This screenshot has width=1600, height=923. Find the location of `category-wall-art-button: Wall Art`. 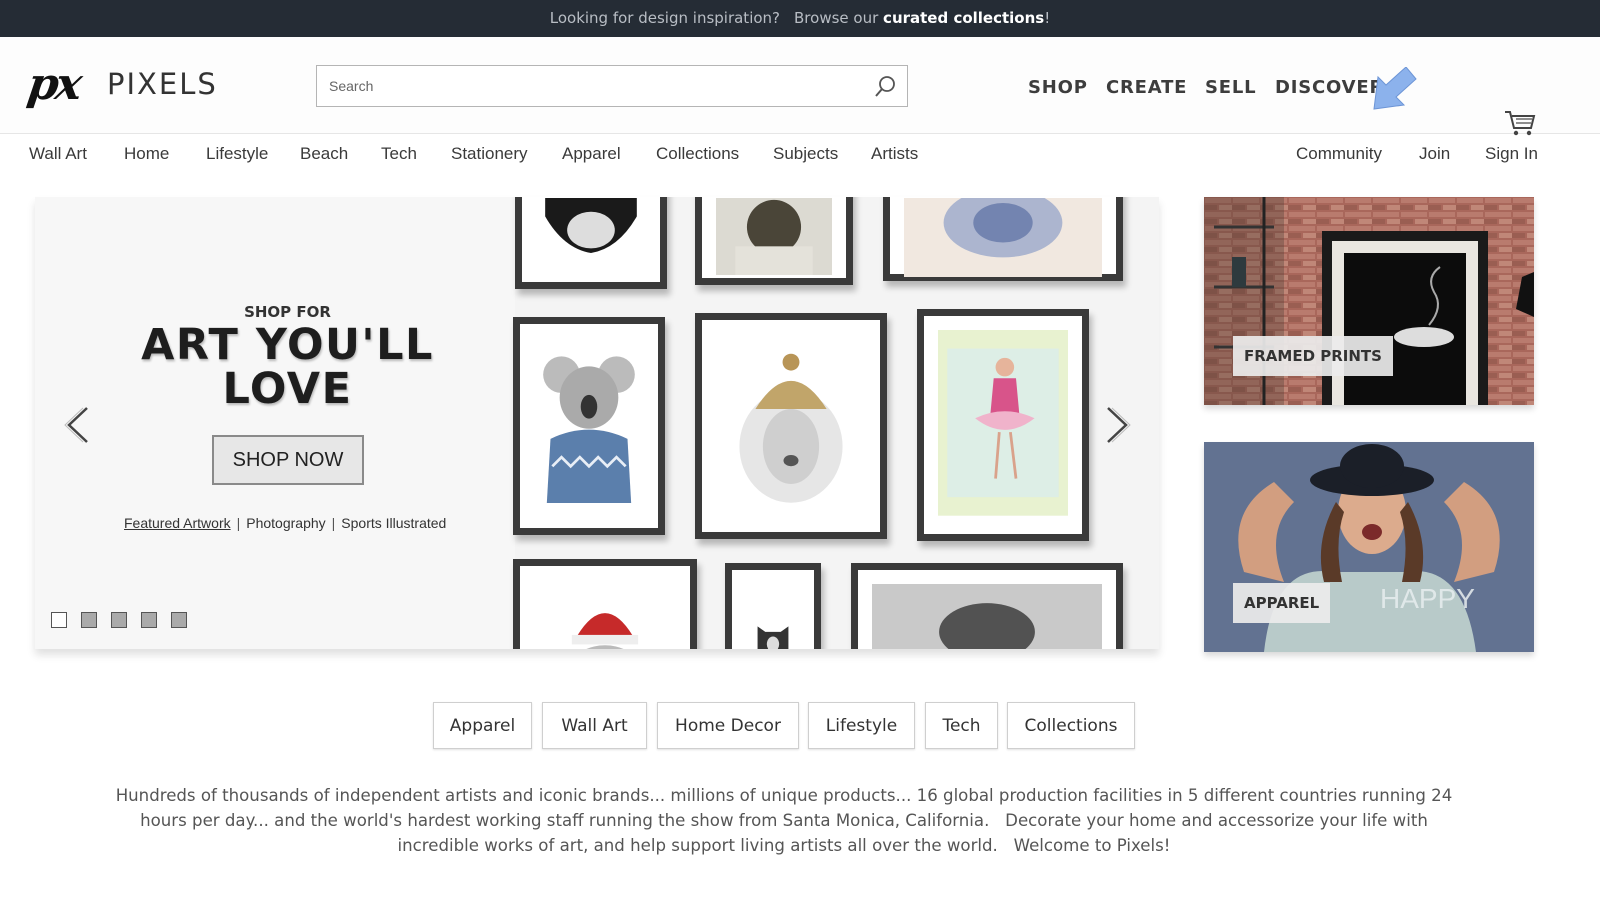

category-wall-art-button: Wall Art is located at coordinates (594, 725).